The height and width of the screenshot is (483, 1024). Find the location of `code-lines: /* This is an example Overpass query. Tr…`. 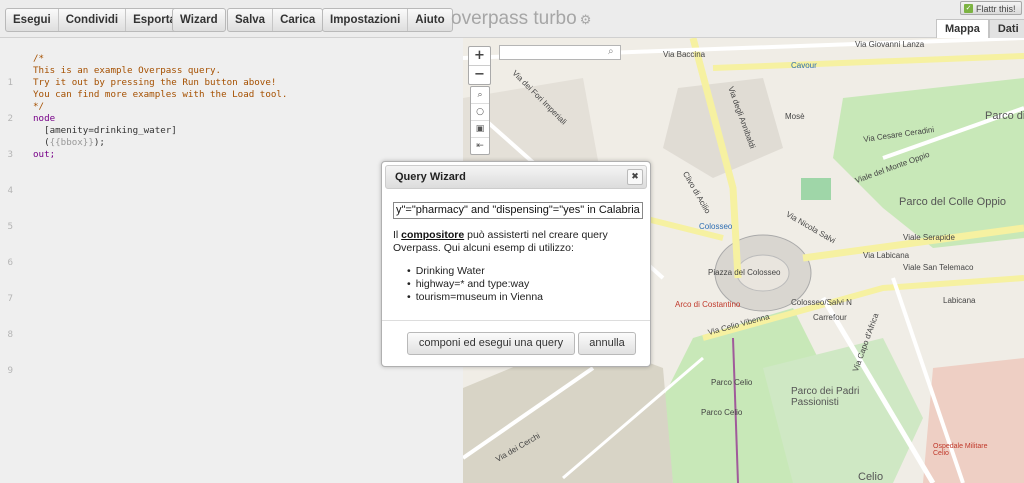

code-lines: /* This is an example Overpass query. Tr… is located at coordinates (160, 107).